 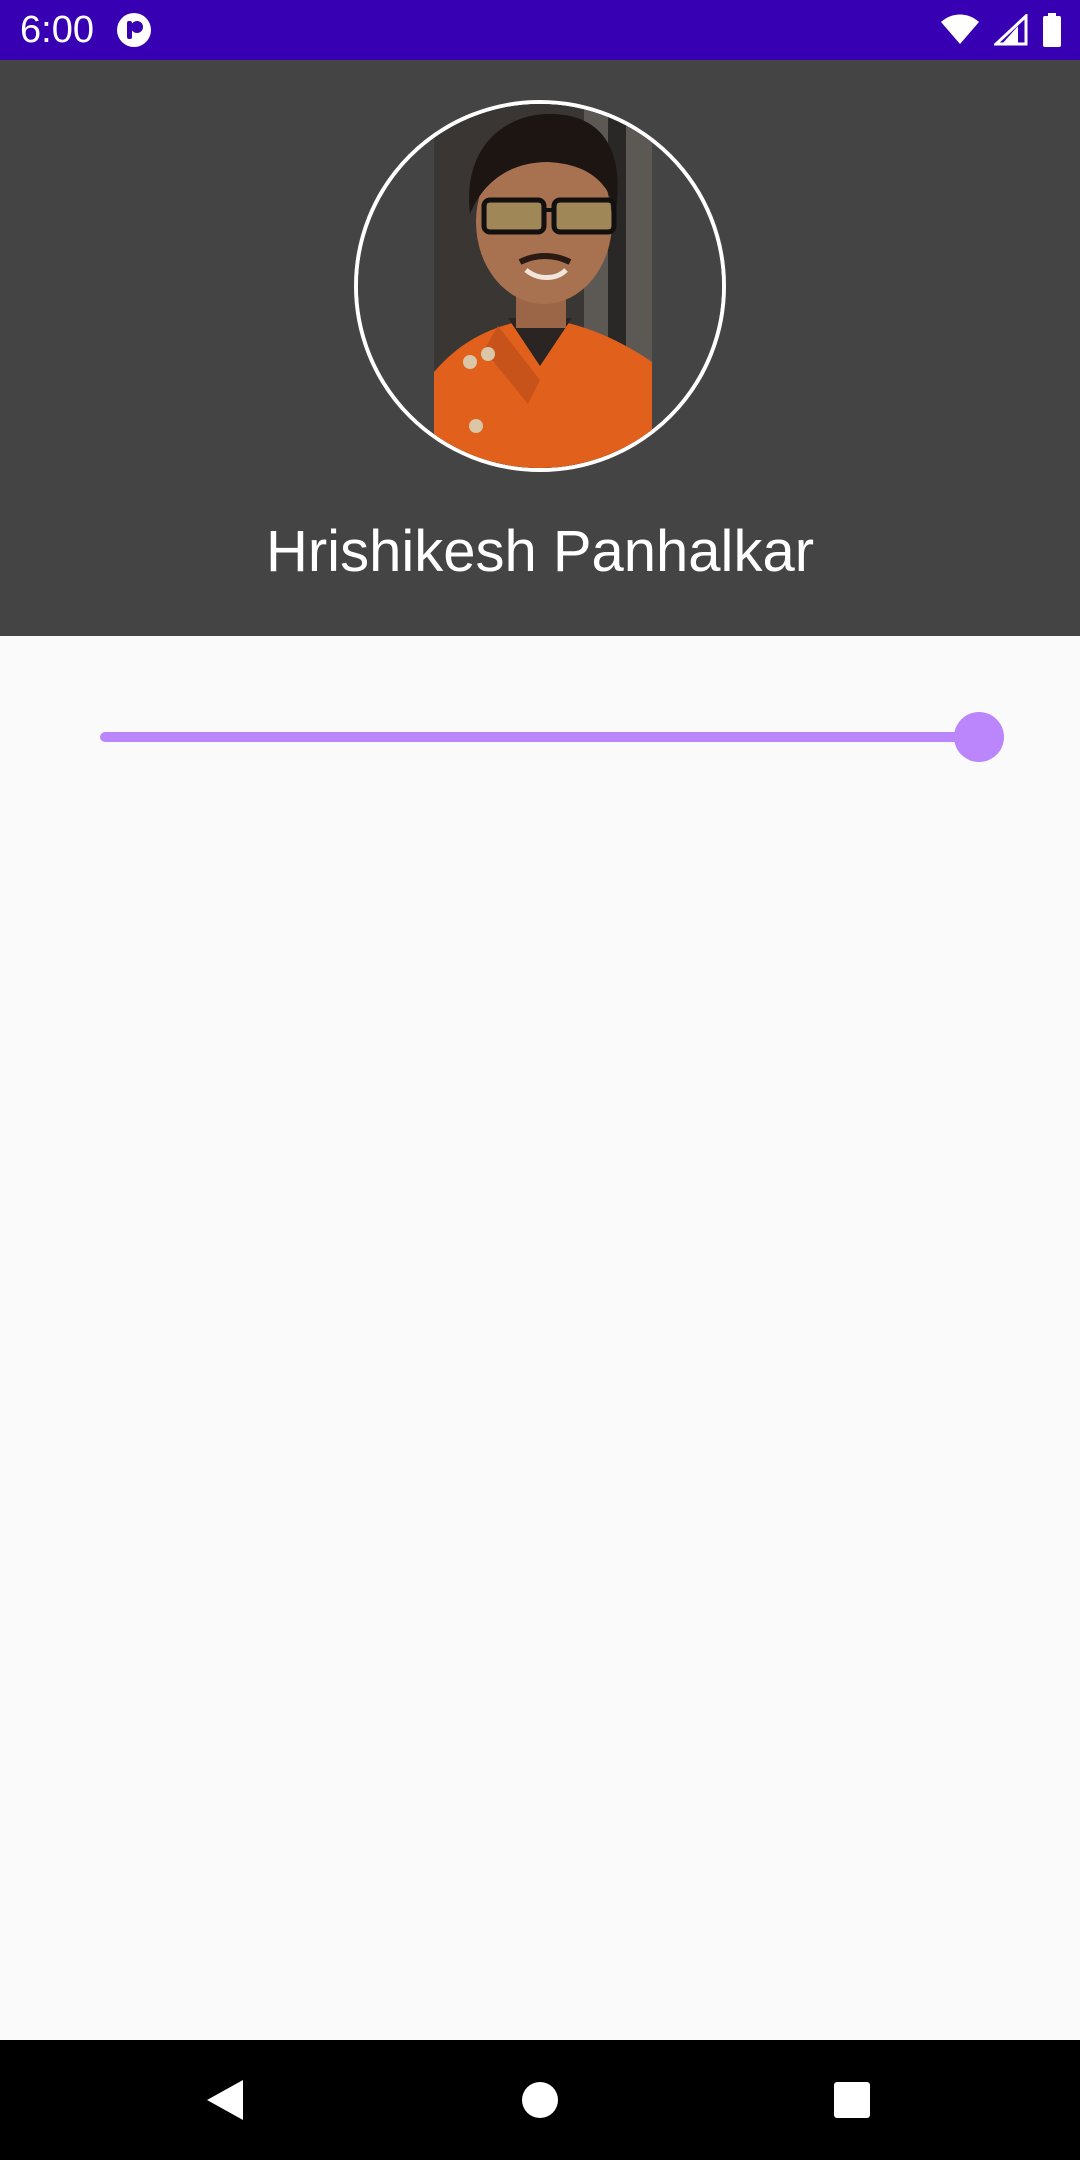 I want to click on status-bar: 6:00, so click(x=540, y=30).